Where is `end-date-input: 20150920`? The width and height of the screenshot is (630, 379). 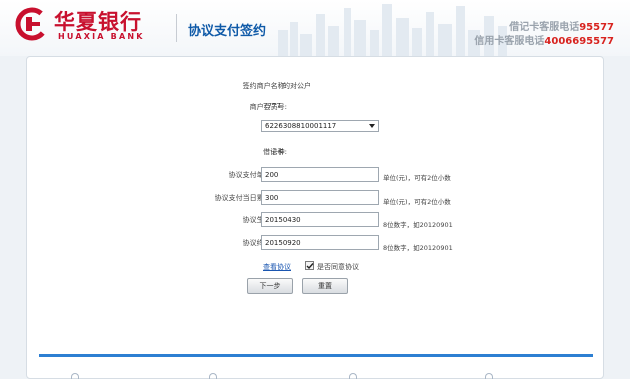
end-date-input: 20150920 is located at coordinates (320, 242).